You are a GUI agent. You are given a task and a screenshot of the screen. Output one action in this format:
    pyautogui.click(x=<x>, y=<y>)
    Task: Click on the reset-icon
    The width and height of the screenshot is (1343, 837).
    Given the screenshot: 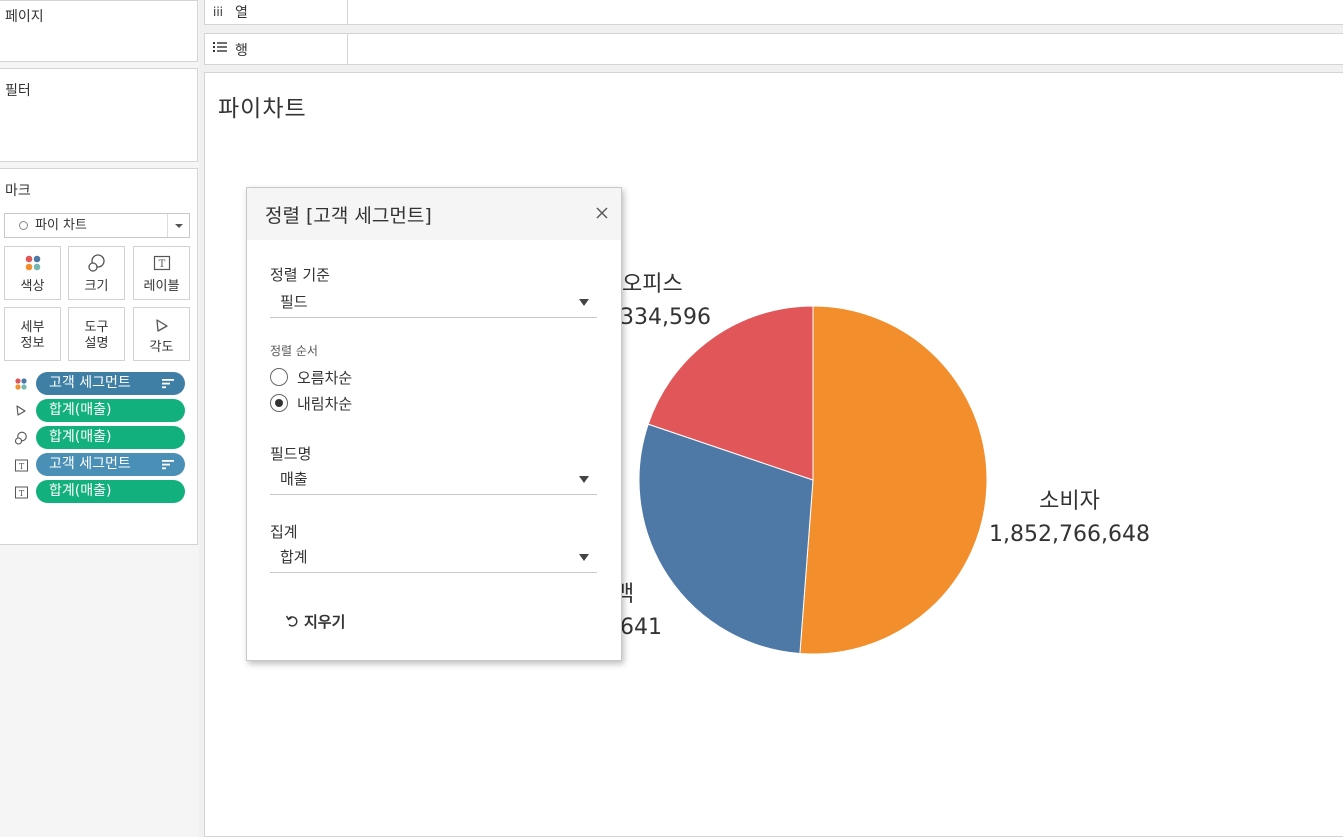 What is the action you would take?
    pyautogui.click(x=291, y=621)
    